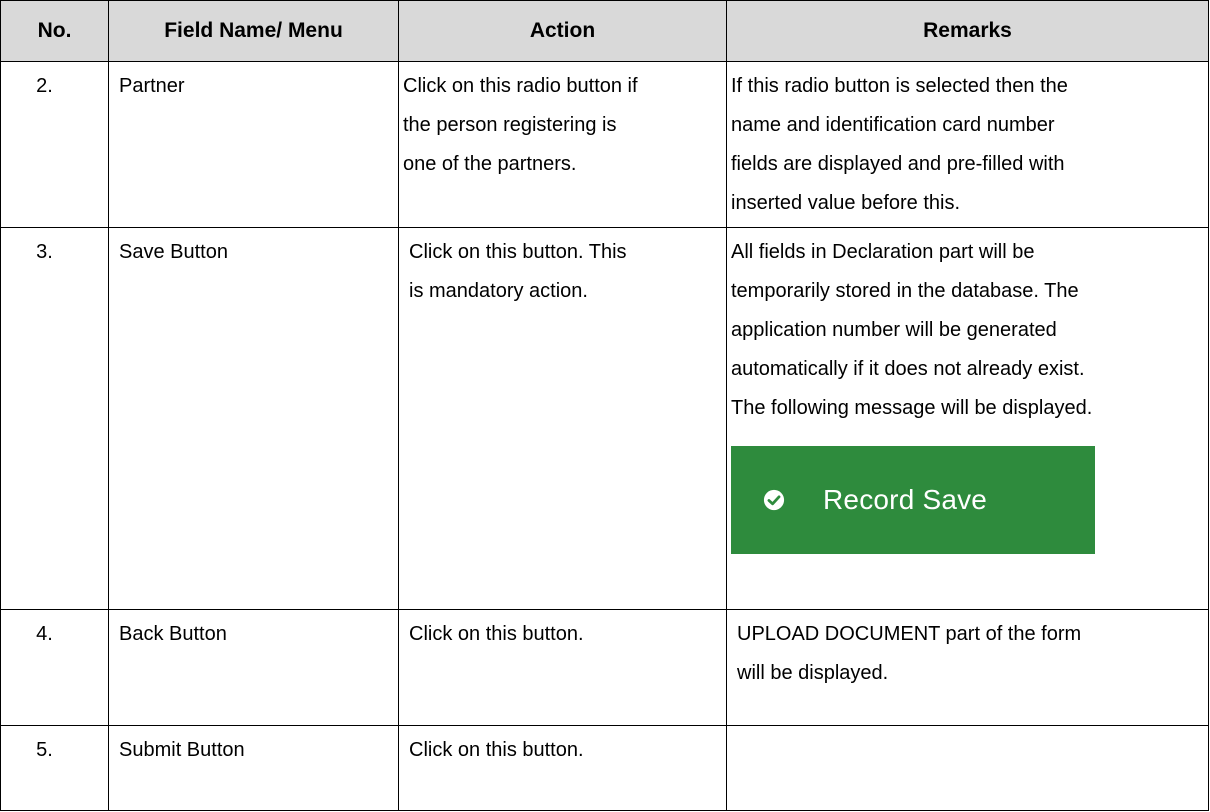 The height and width of the screenshot is (812, 1210). Describe the element at coordinates (898, 164) in the screenshot. I see `remarks-line: fields are displayed and pre-filled with` at that location.